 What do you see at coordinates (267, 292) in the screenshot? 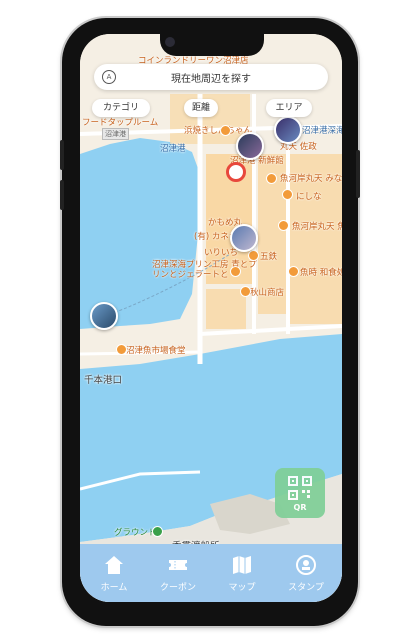
I see `map-label: 秋山商店` at bounding box center [267, 292].